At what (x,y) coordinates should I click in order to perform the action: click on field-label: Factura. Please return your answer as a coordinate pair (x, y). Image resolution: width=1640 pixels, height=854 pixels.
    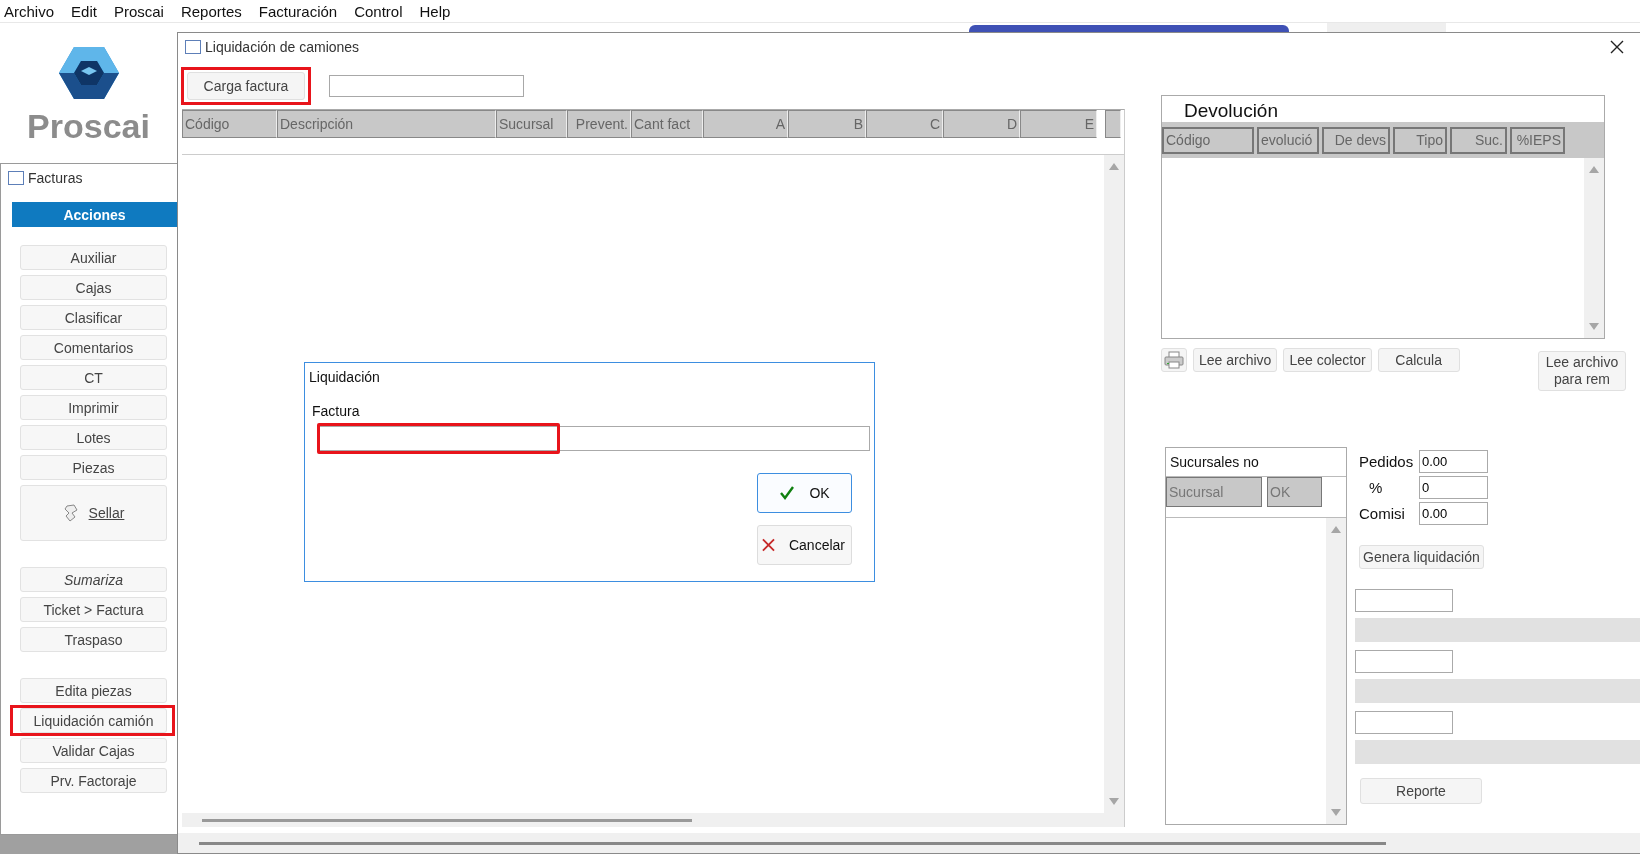
    Looking at the image, I should click on (336, 411).